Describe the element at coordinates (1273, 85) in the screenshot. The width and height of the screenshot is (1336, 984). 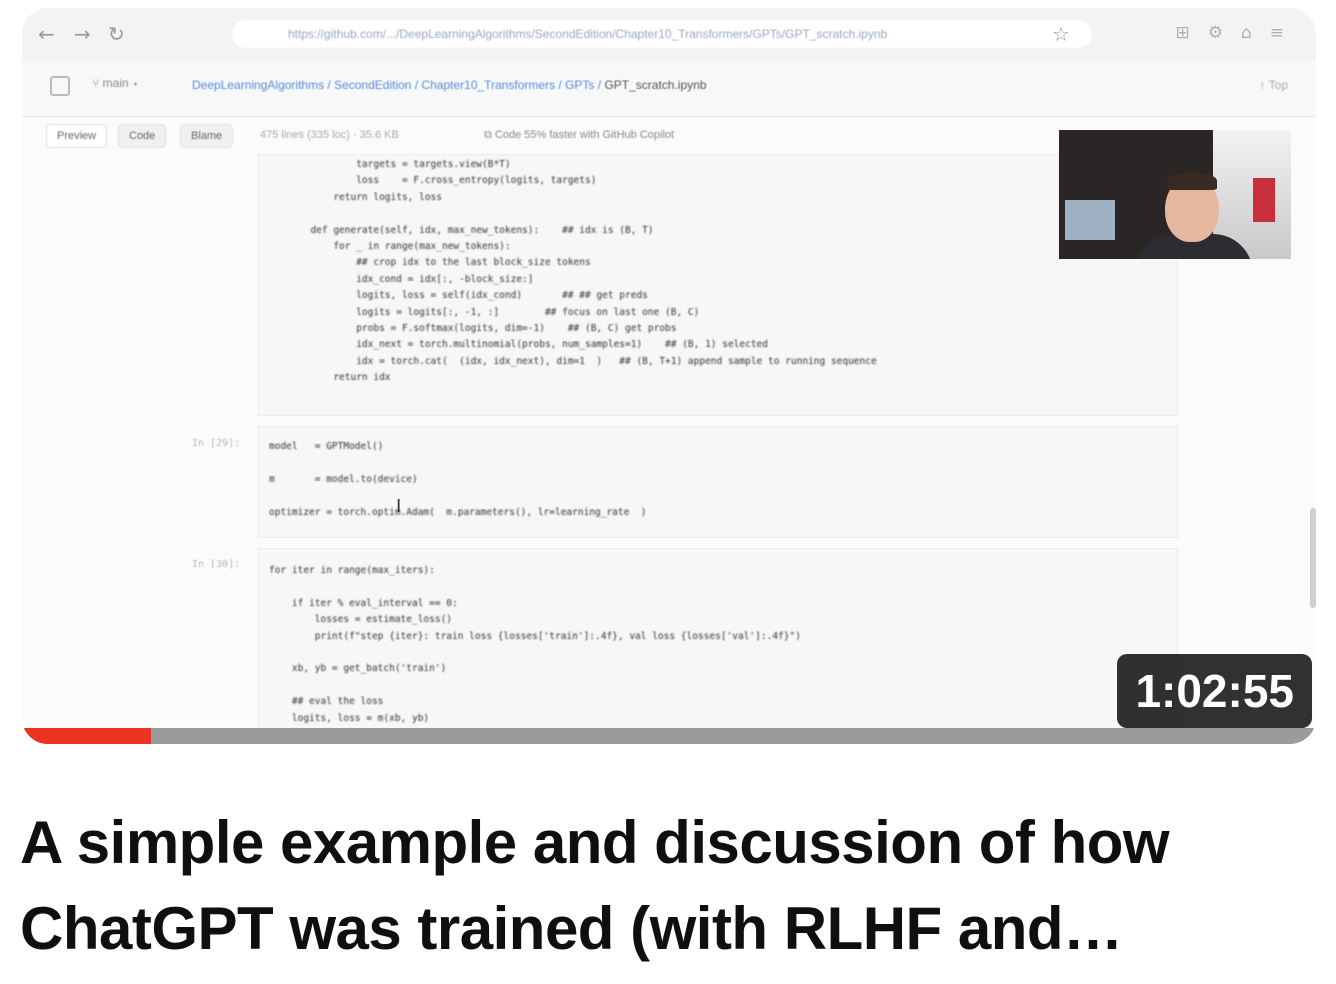
I see `top-button: ↑ Top` at that location.